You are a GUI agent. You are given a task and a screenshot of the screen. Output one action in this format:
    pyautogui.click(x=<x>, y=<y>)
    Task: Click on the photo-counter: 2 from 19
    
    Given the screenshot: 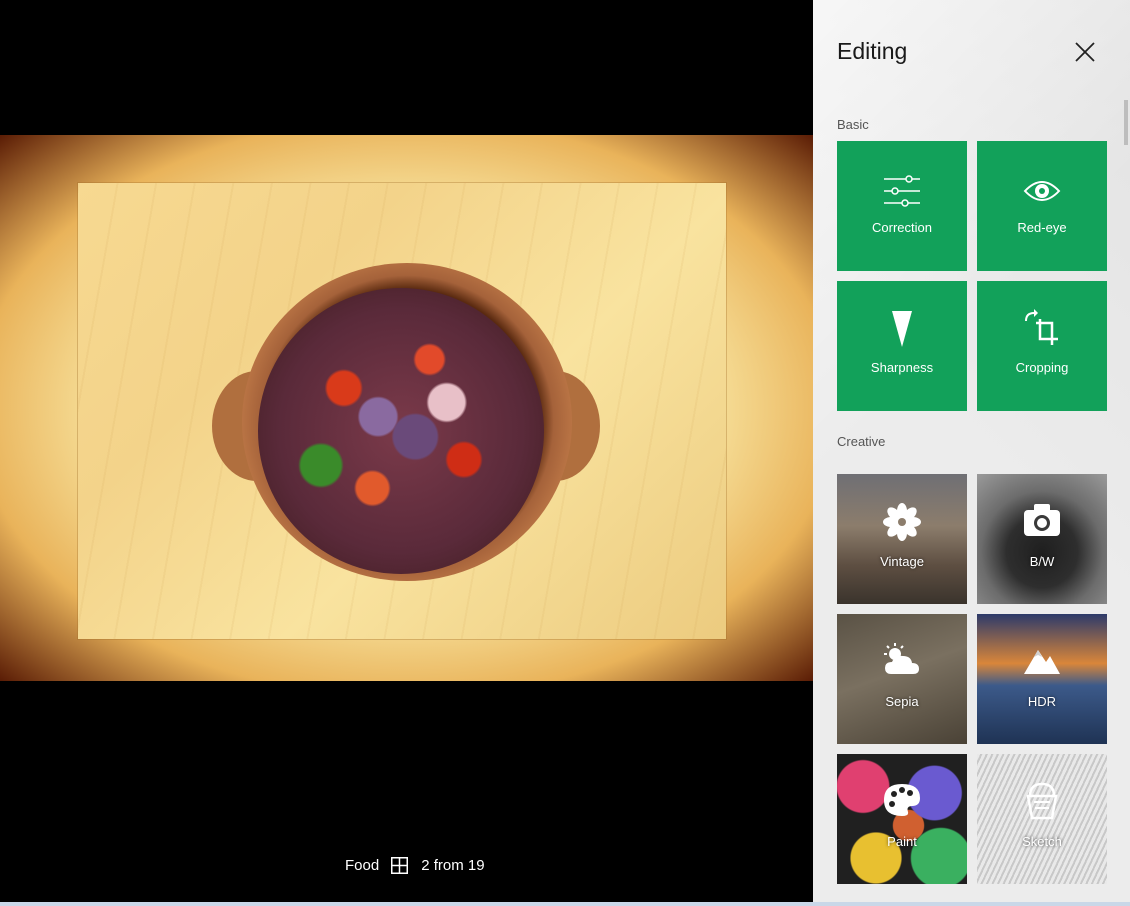 What is the action you would take?
    pyautogui.click(x=453, y=865)
    